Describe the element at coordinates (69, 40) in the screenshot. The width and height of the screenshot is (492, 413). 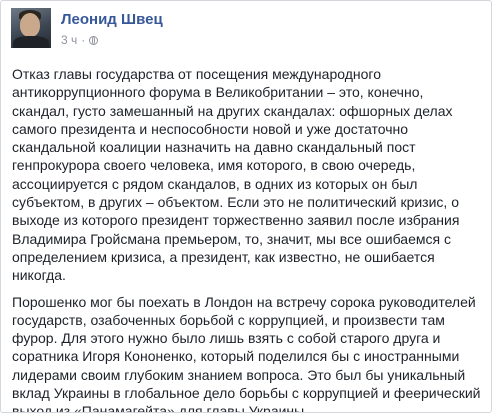
I see `post-timestamp: 3 ч` at that location.